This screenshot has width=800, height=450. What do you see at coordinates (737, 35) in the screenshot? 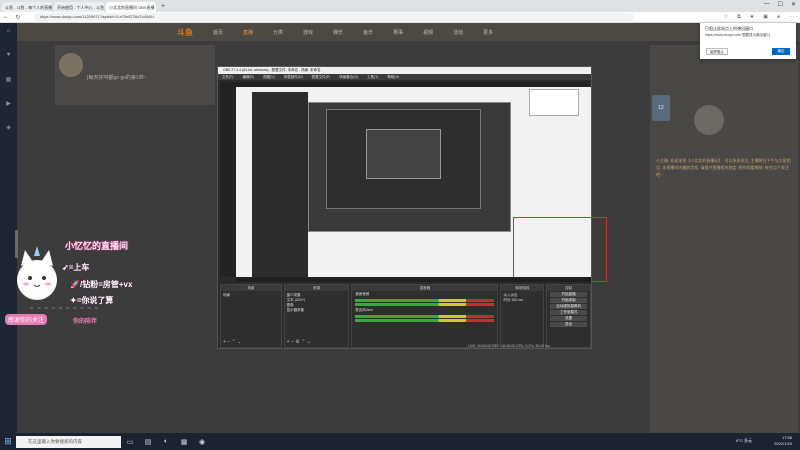
I see `popup-body: https://www.douyu.com 想要显示弹出窗口` at bounding box center [737, 35].